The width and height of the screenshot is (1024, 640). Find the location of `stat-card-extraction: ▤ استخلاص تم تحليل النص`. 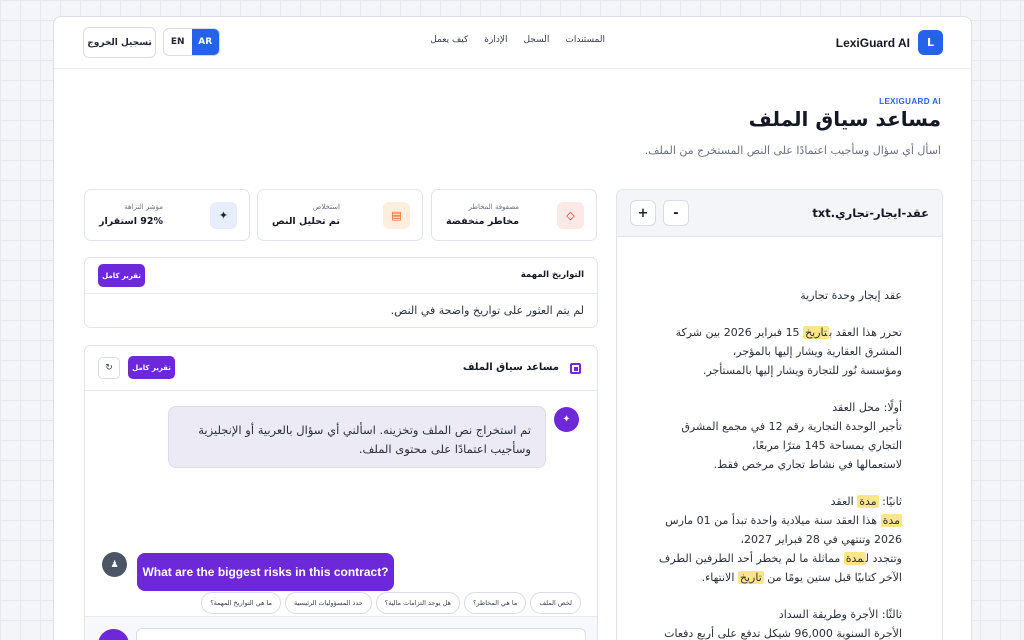

stat-card-extraction: ▤ استخلاص تم تحليل النص is located at coordinates (340, 215).